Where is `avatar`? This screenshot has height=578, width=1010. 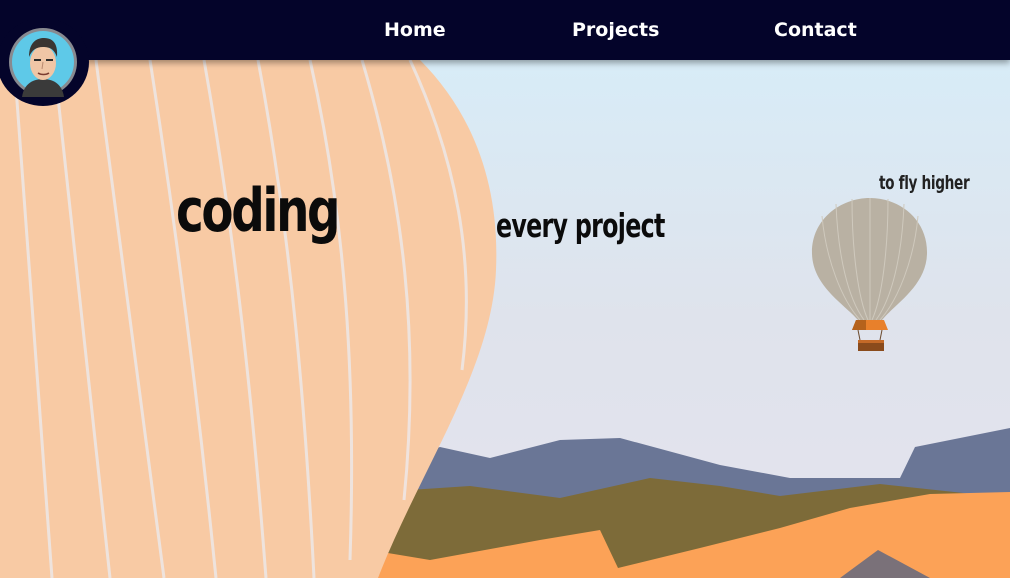
avatar is located at coordinates (44, 62).